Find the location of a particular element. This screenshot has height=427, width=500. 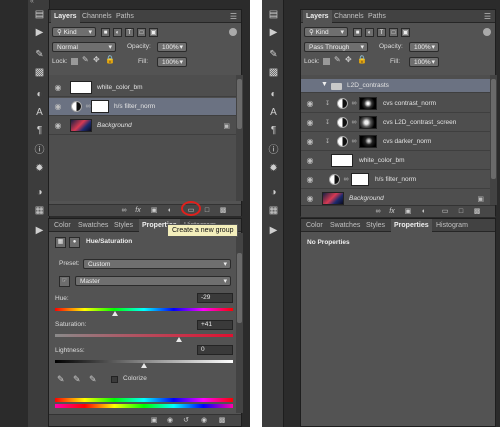

filter-smart-icon: ▣ is located at coordinates (153, 32).